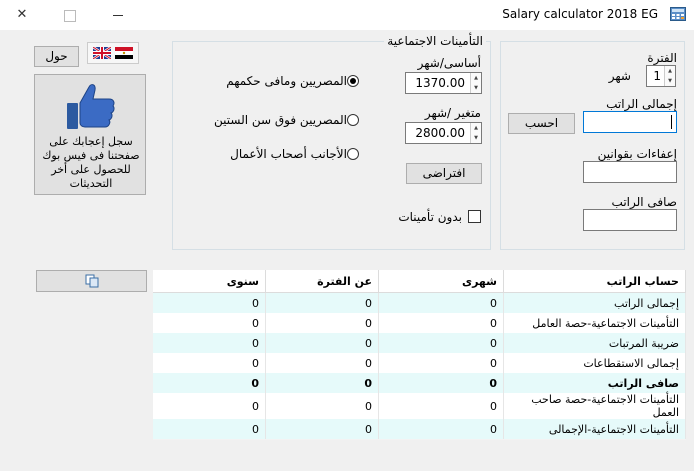 The width and height of the screenshot is (694, 471). What do you see at coordinates (452, 113) in the screenshot?
I see `variable-salary-label: متغير /شهر` at bounding box center [452, 113].